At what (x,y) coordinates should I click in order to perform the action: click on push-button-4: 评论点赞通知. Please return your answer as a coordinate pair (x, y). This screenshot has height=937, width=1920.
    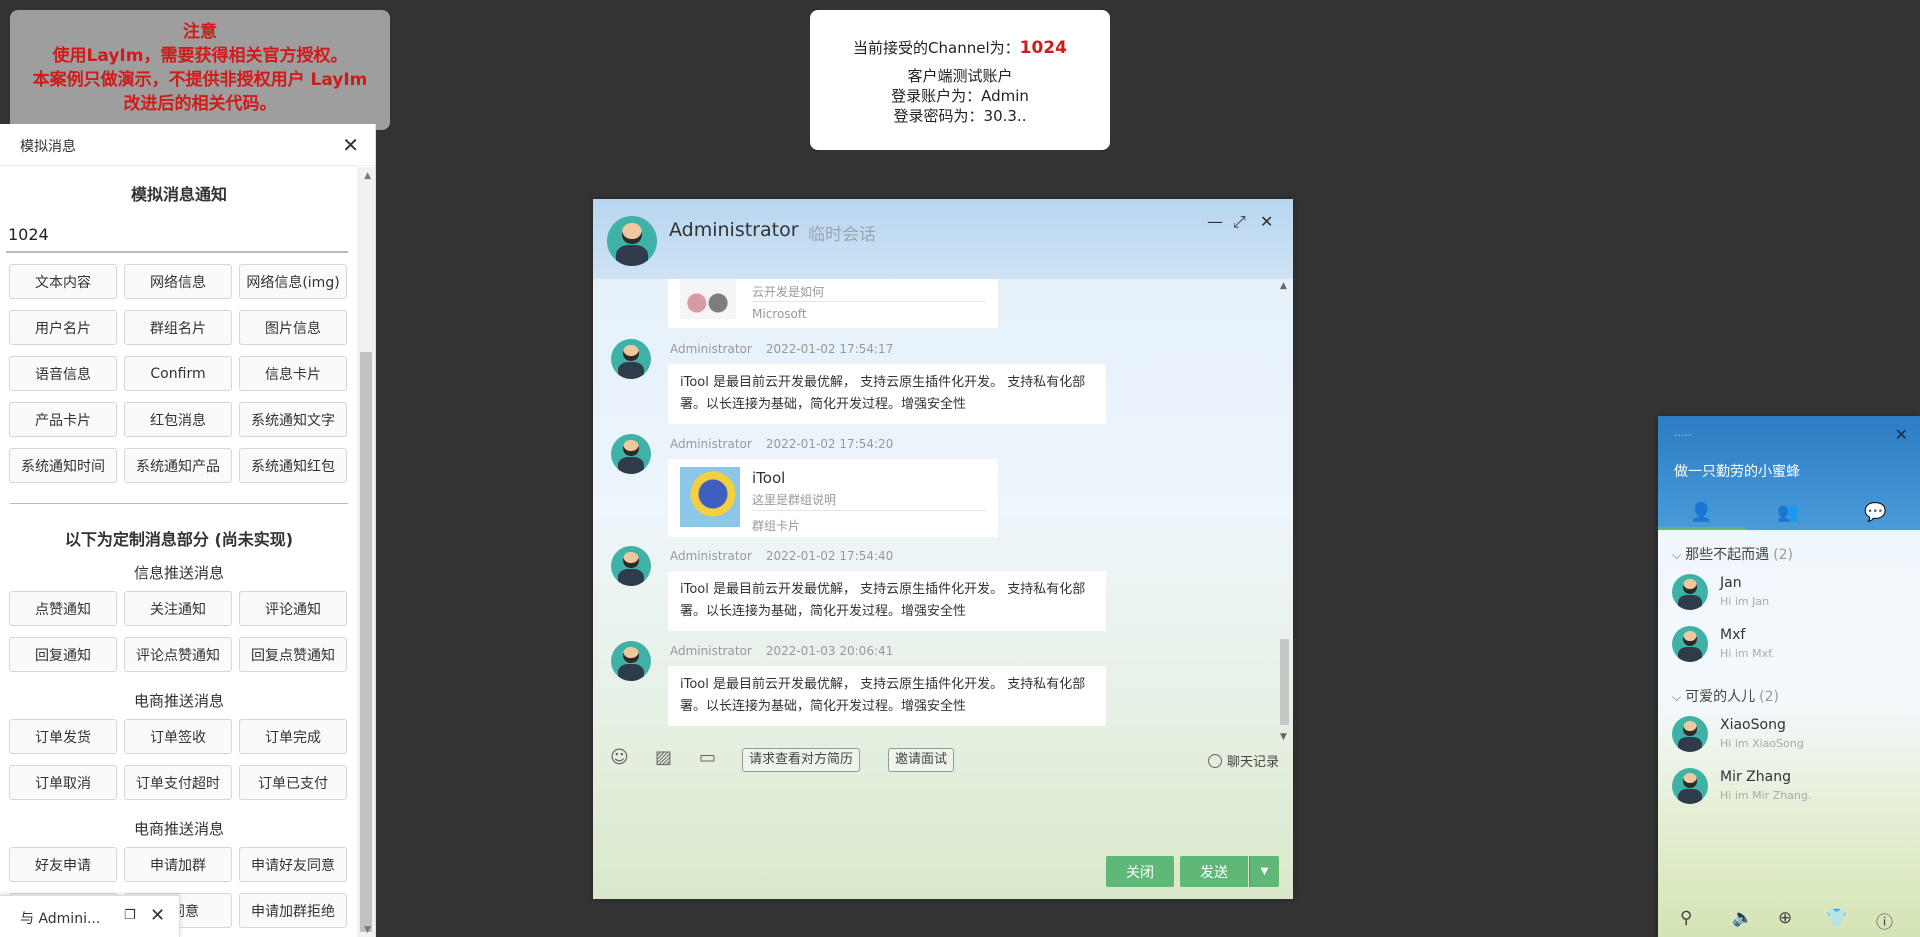
    Looking at the image, I should click on (178, 654).